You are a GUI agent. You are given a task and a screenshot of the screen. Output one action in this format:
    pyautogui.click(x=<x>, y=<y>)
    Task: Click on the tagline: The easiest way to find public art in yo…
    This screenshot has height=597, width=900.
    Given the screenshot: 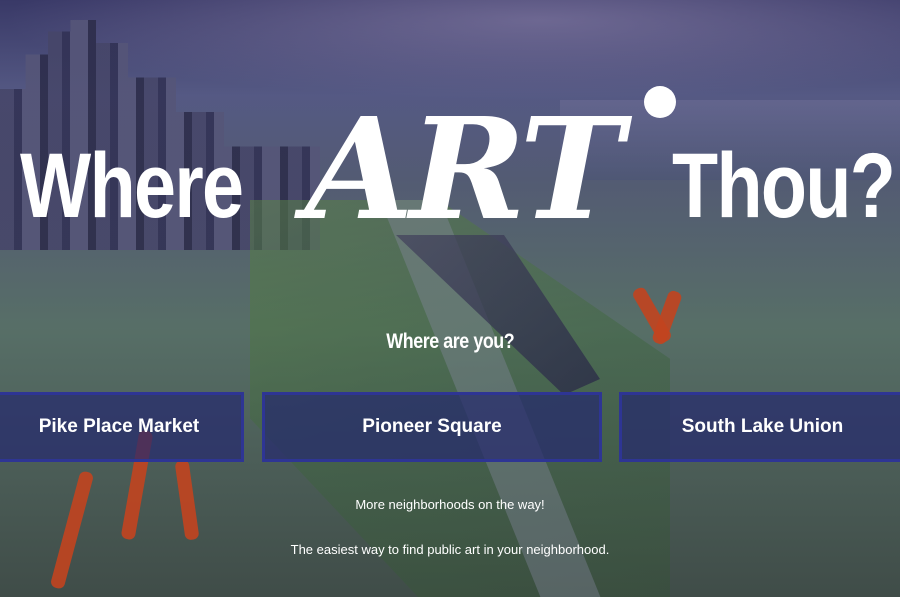 What is the action you would take?
    pyautogui.click(x=450, y=549)
    